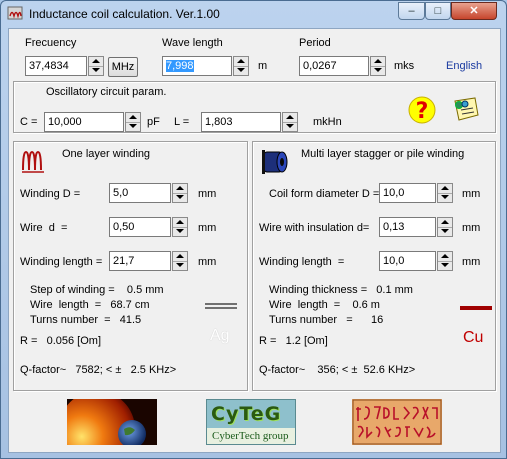  What do you see at coordinates (407, 261) in the screenshot?
I see `multi-winding-length-input: 10,0` at bounding box center [407, 261].